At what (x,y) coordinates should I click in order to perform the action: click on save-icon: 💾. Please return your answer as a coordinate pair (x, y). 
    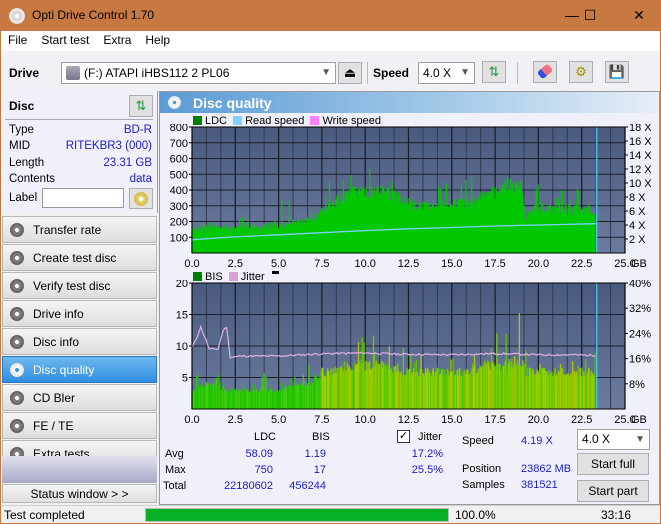
    Looking at the image, I should click on (617, 71).